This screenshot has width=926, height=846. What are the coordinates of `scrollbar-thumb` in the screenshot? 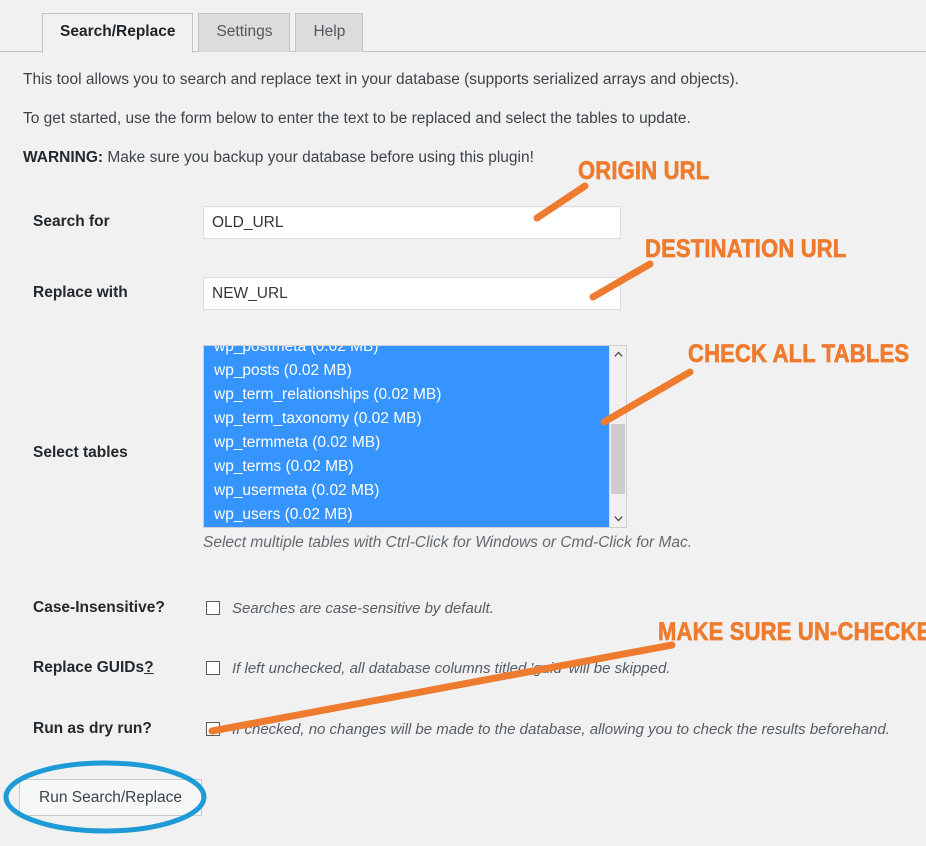 It's located at (618, 459).